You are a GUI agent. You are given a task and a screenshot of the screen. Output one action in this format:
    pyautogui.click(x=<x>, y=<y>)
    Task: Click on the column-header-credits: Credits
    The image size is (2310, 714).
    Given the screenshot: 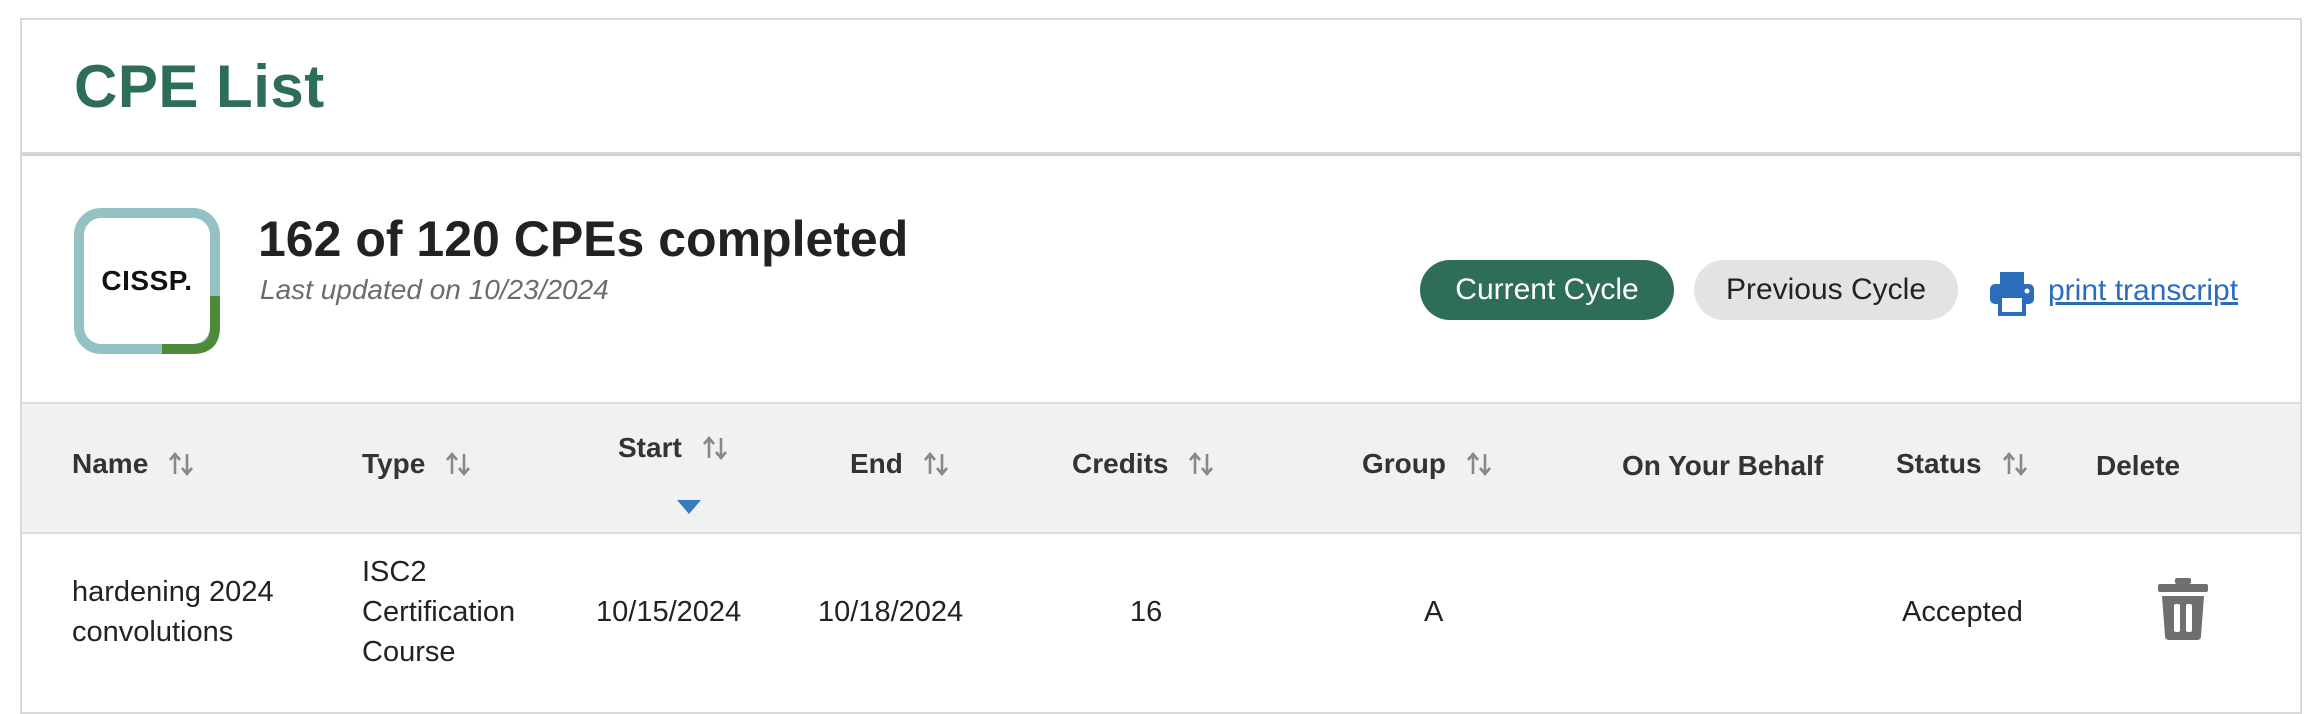 What is the action you would take?
    pyautogui.click(x=1144, y=464)
    